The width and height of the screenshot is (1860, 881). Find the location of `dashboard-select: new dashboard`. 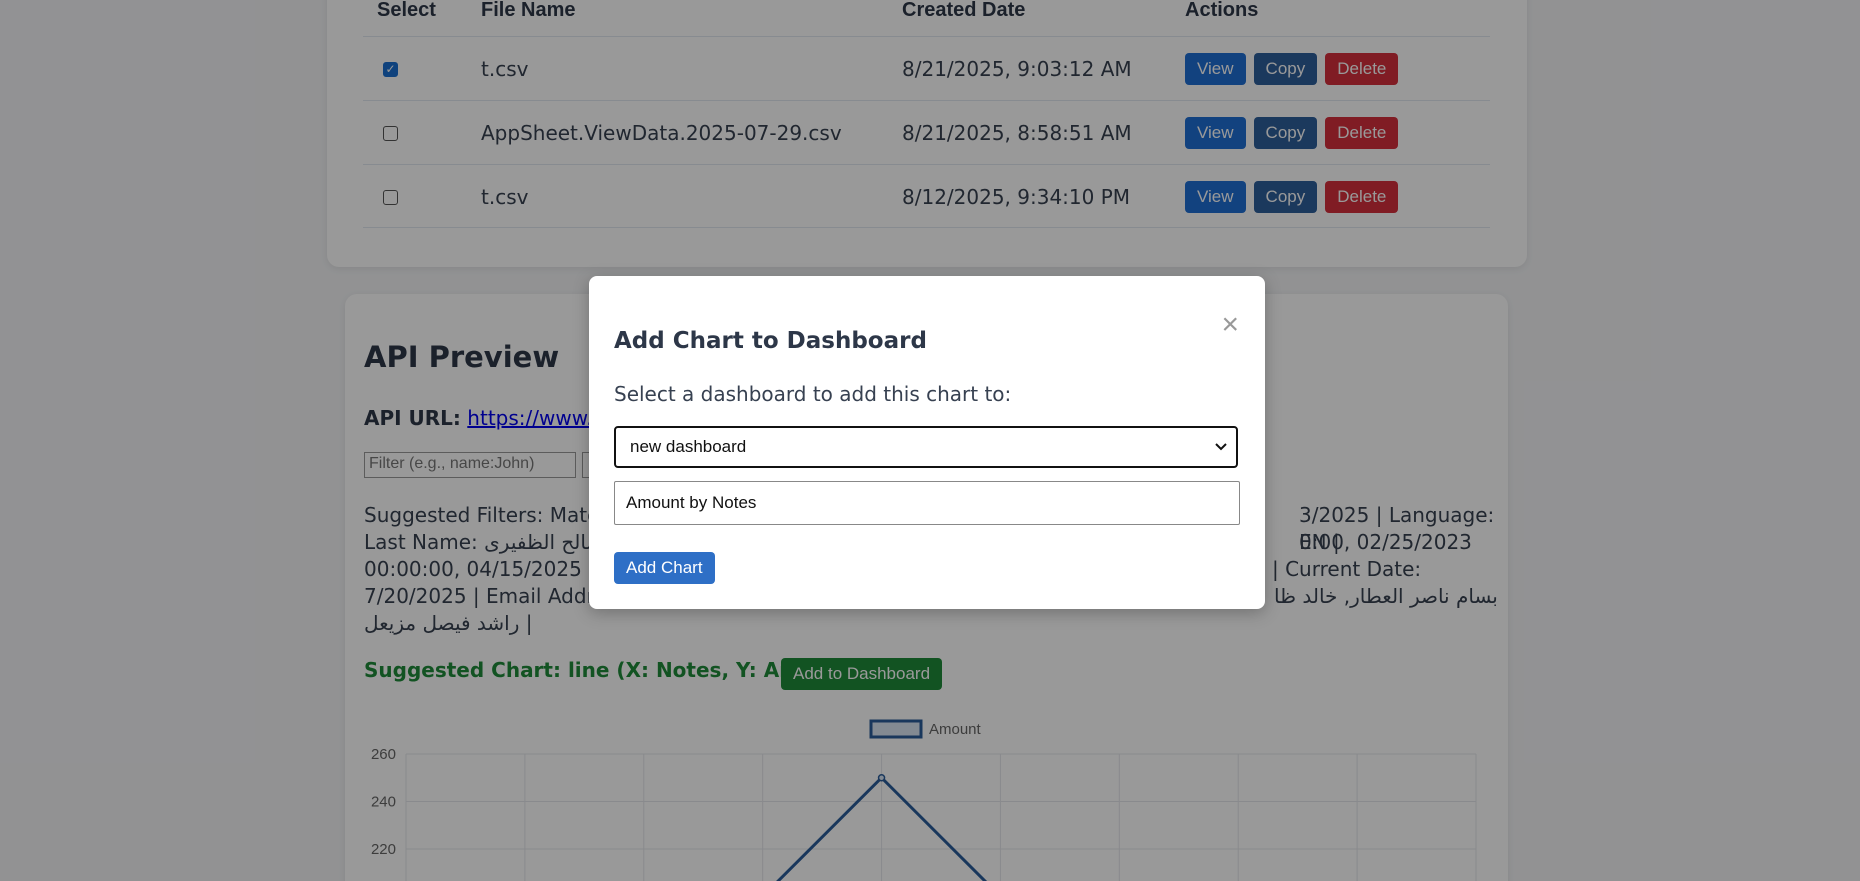

dashboard-select: new dashboard is located at coordinates (926, 447).